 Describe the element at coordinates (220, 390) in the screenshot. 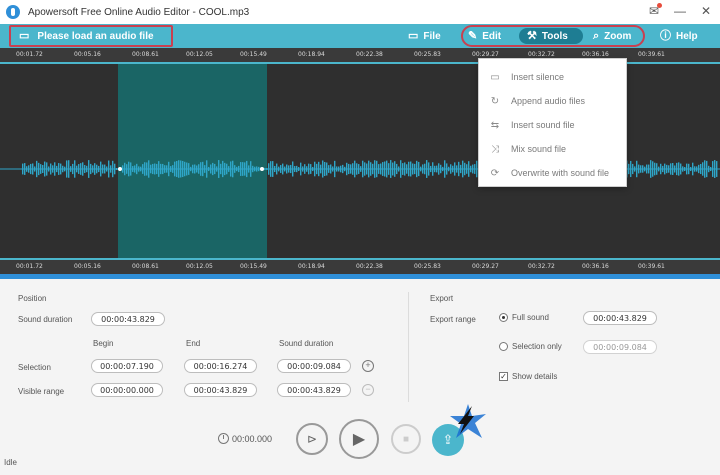

I see `visible-end-field: 00:00:43.829` at that location.